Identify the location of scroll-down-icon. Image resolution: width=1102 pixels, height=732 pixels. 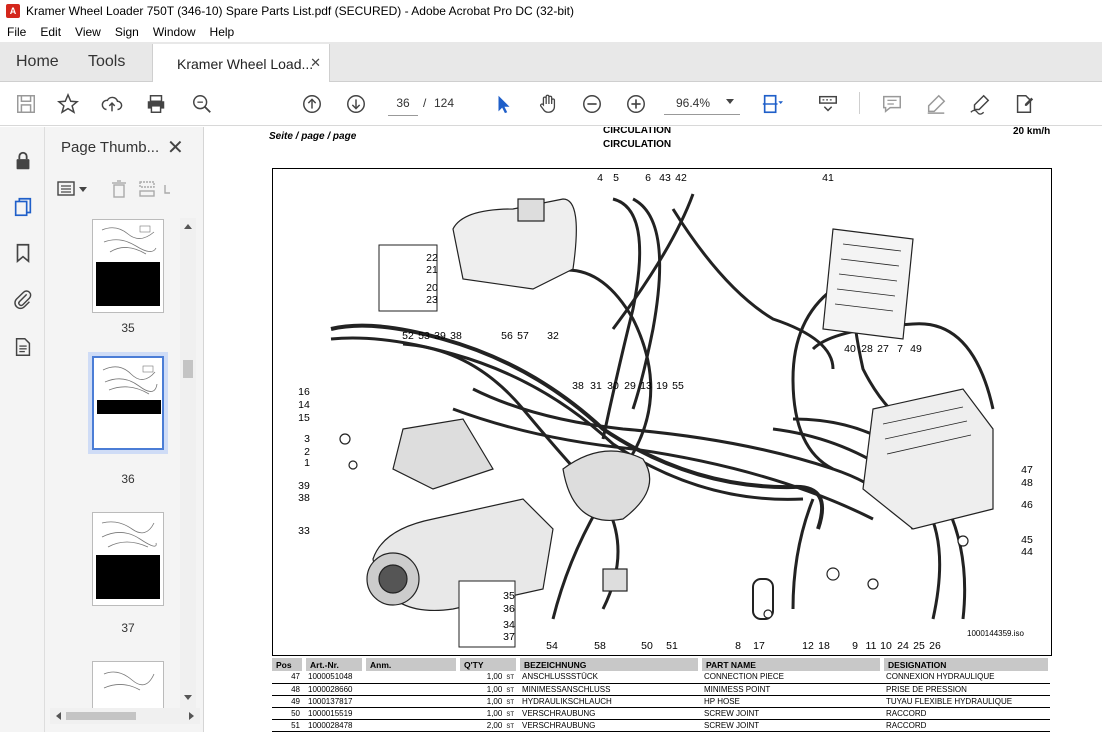
(188, 698).